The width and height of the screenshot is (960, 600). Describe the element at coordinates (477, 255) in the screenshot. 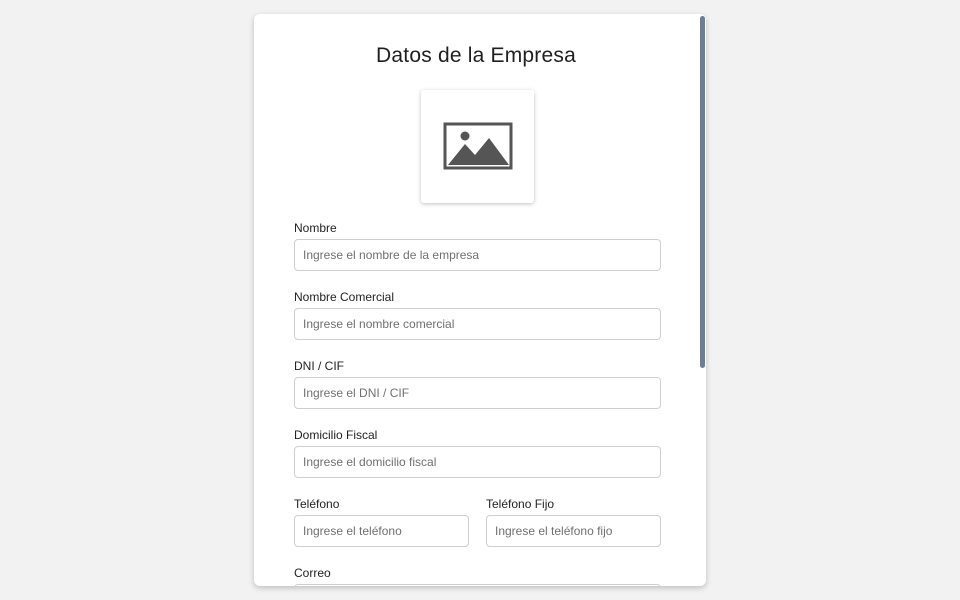

I see `nombre-input` at that location.